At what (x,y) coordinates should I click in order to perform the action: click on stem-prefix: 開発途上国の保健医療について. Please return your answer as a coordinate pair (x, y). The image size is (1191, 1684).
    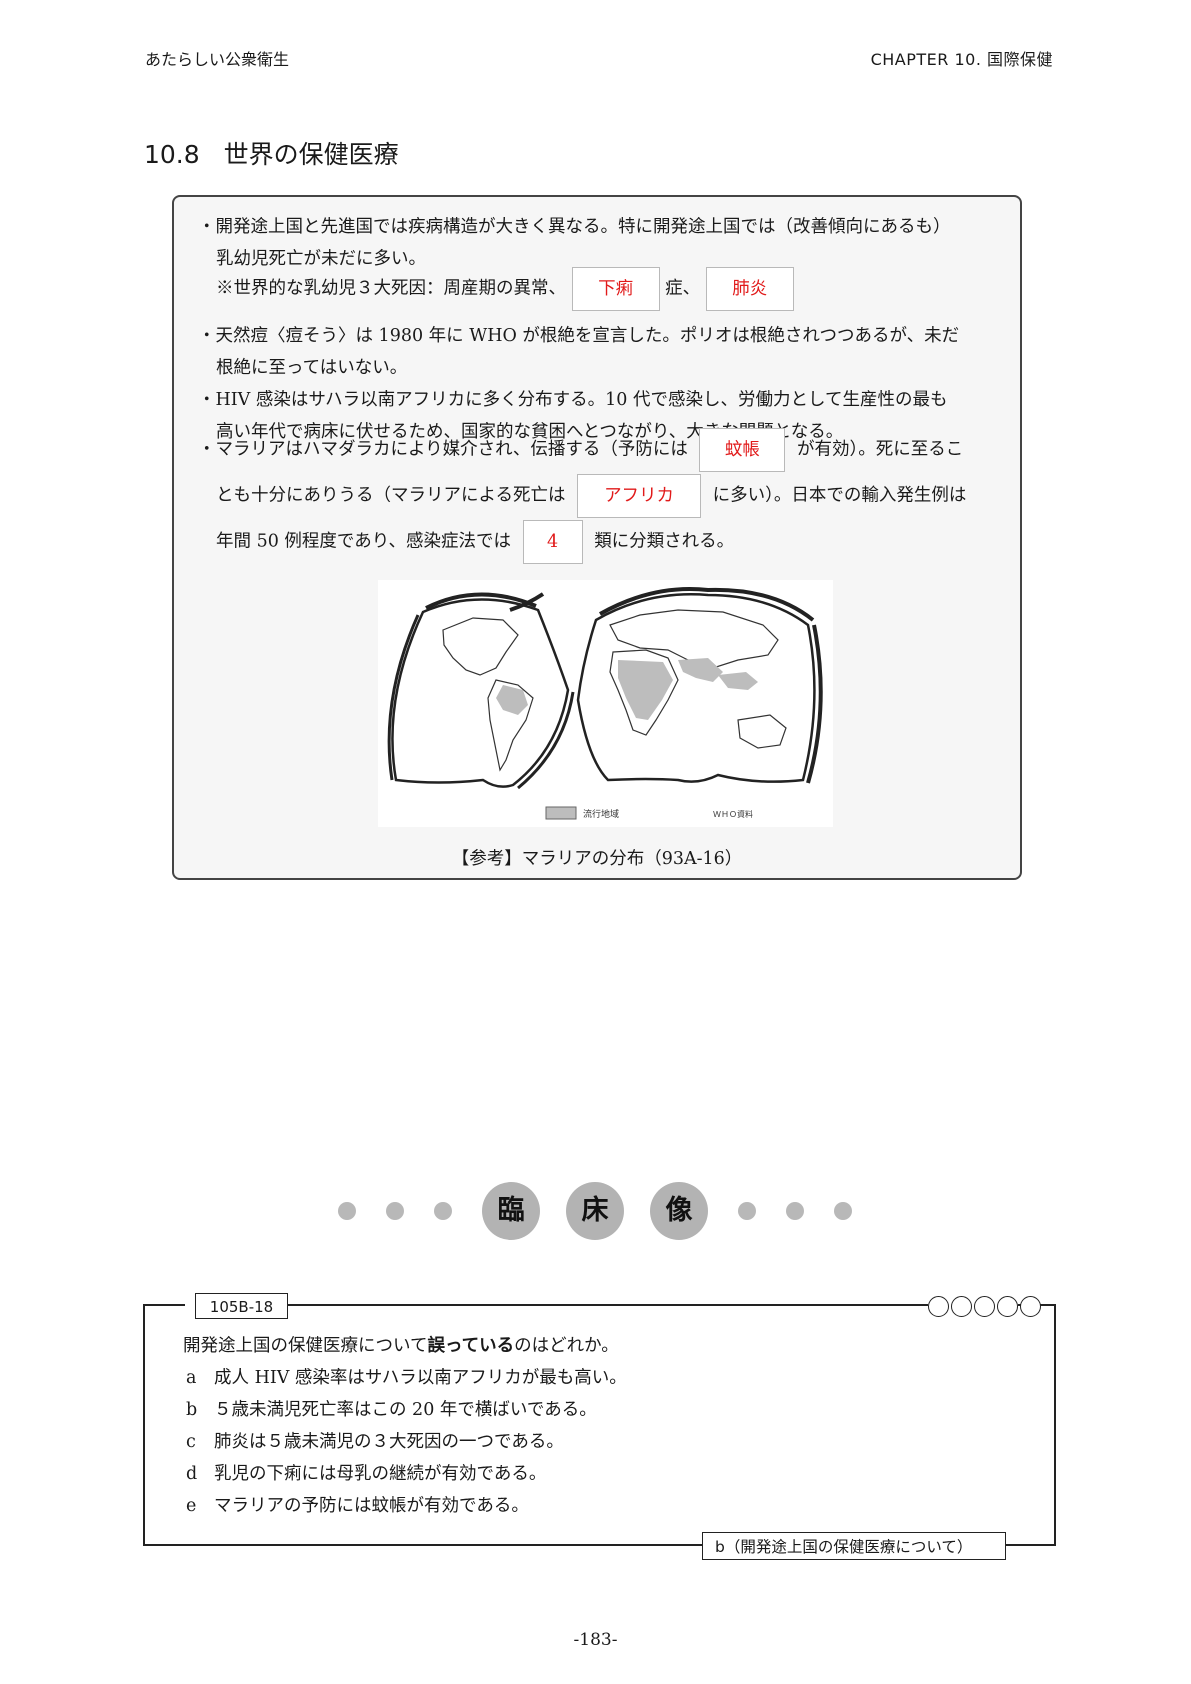
    Looking at the image, I should click on (305, 1346).